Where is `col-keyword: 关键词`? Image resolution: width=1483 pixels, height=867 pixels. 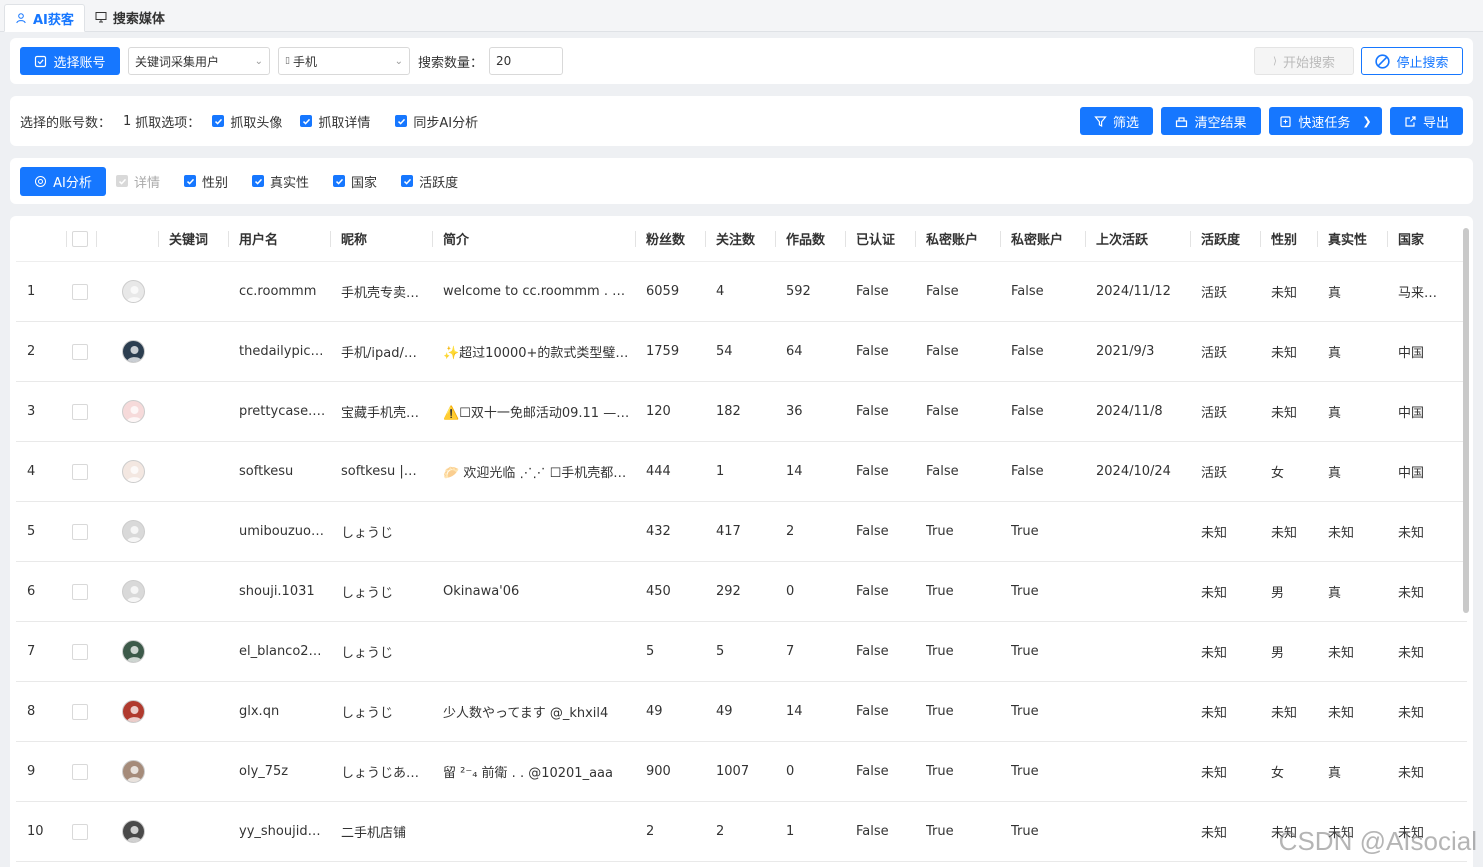
col-keyword: 关键词 is located at coordinates (193, 239).